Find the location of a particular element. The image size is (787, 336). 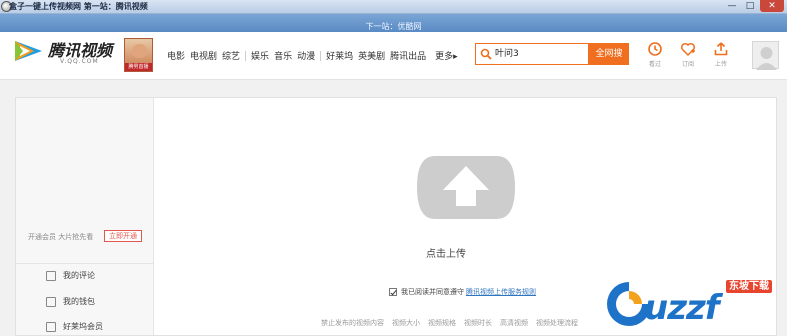

history-button: 看过 is located at coordinates (655, 54).